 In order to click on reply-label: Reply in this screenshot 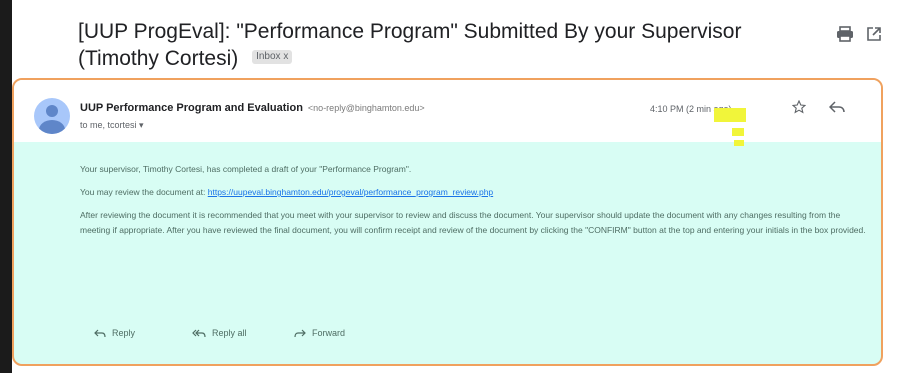, I will do `click(124, 333)`.